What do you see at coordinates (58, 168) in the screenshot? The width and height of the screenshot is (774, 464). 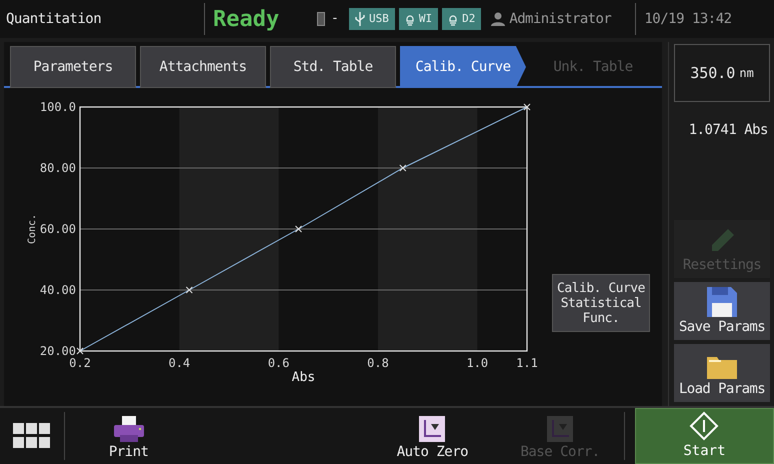 I see `y-tick-label: 80.00` at bounding box center [58, 168].